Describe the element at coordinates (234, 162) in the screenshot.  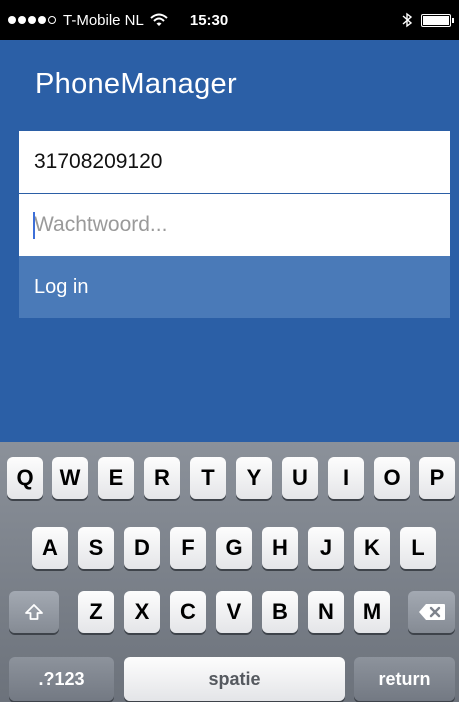
I see `phone-number-input` at that location.